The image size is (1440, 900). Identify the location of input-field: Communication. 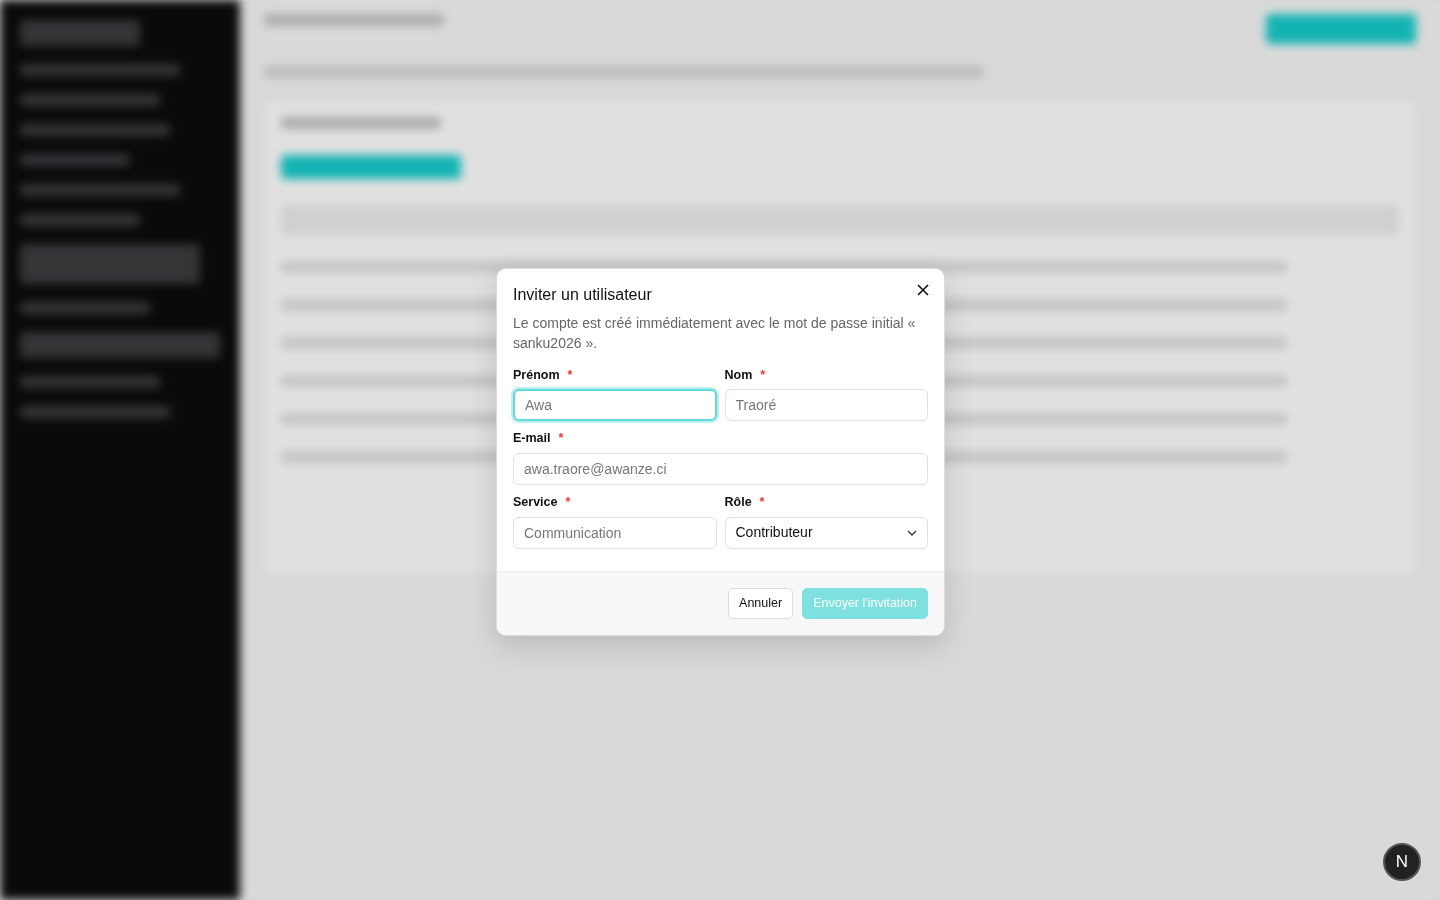
(615, 532).